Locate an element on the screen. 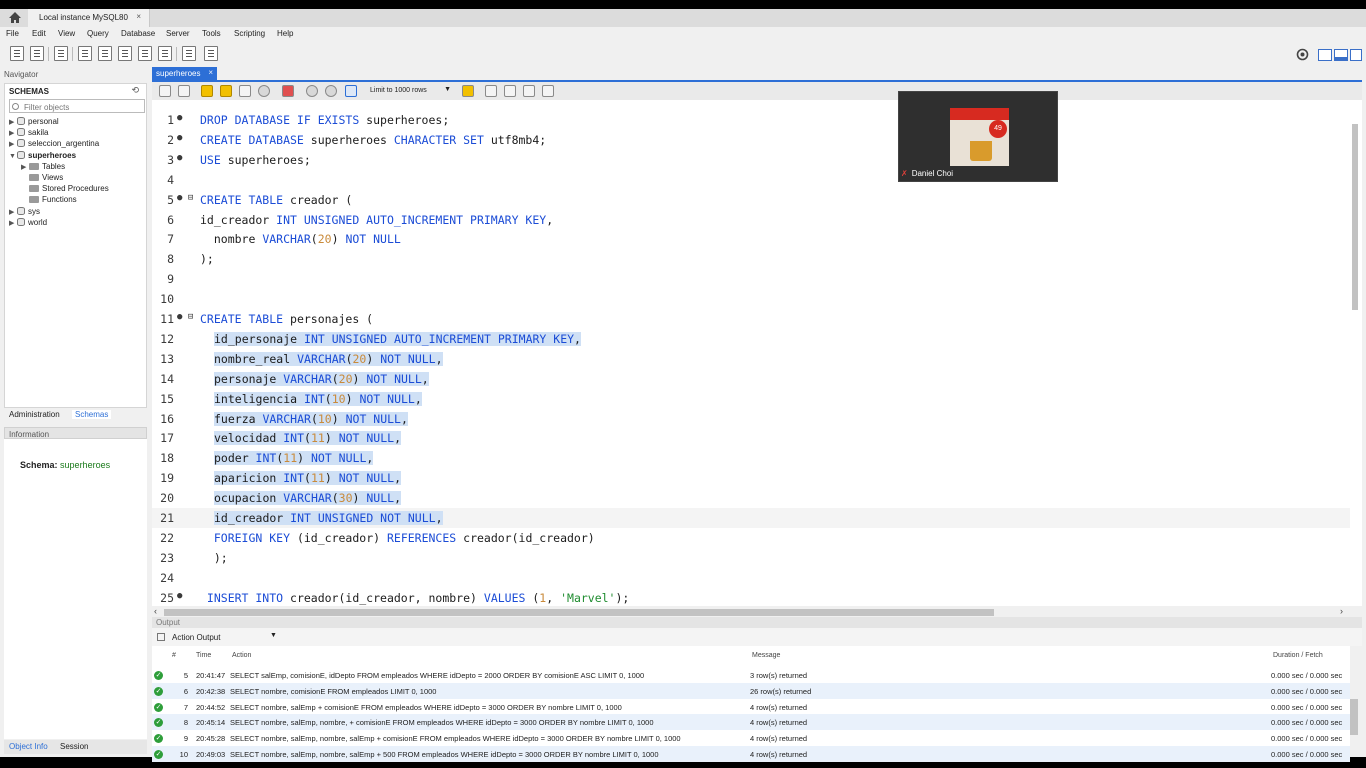  code-line: 1 ● DROP DATABASE IF EXISTS superheroes; is located at coordinates (751, 120).